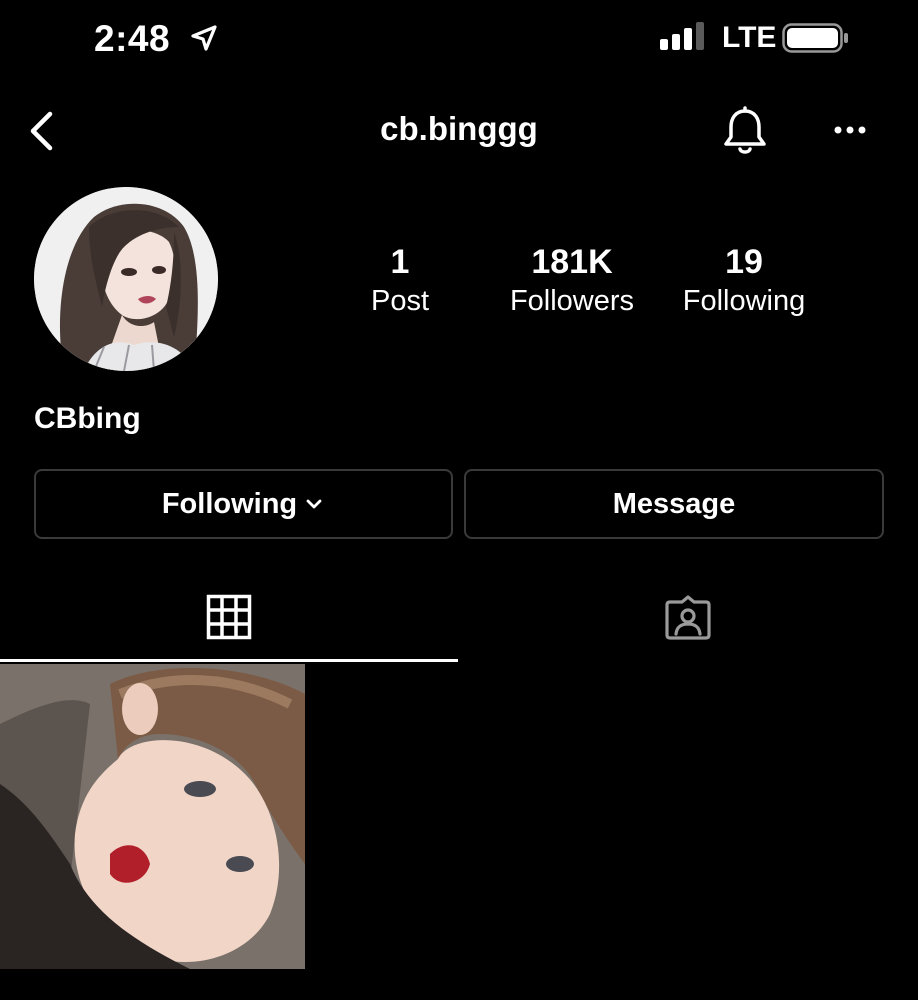 The image size is (918, 1000). I want to click on location-arrow-icon, so click(204, 38).